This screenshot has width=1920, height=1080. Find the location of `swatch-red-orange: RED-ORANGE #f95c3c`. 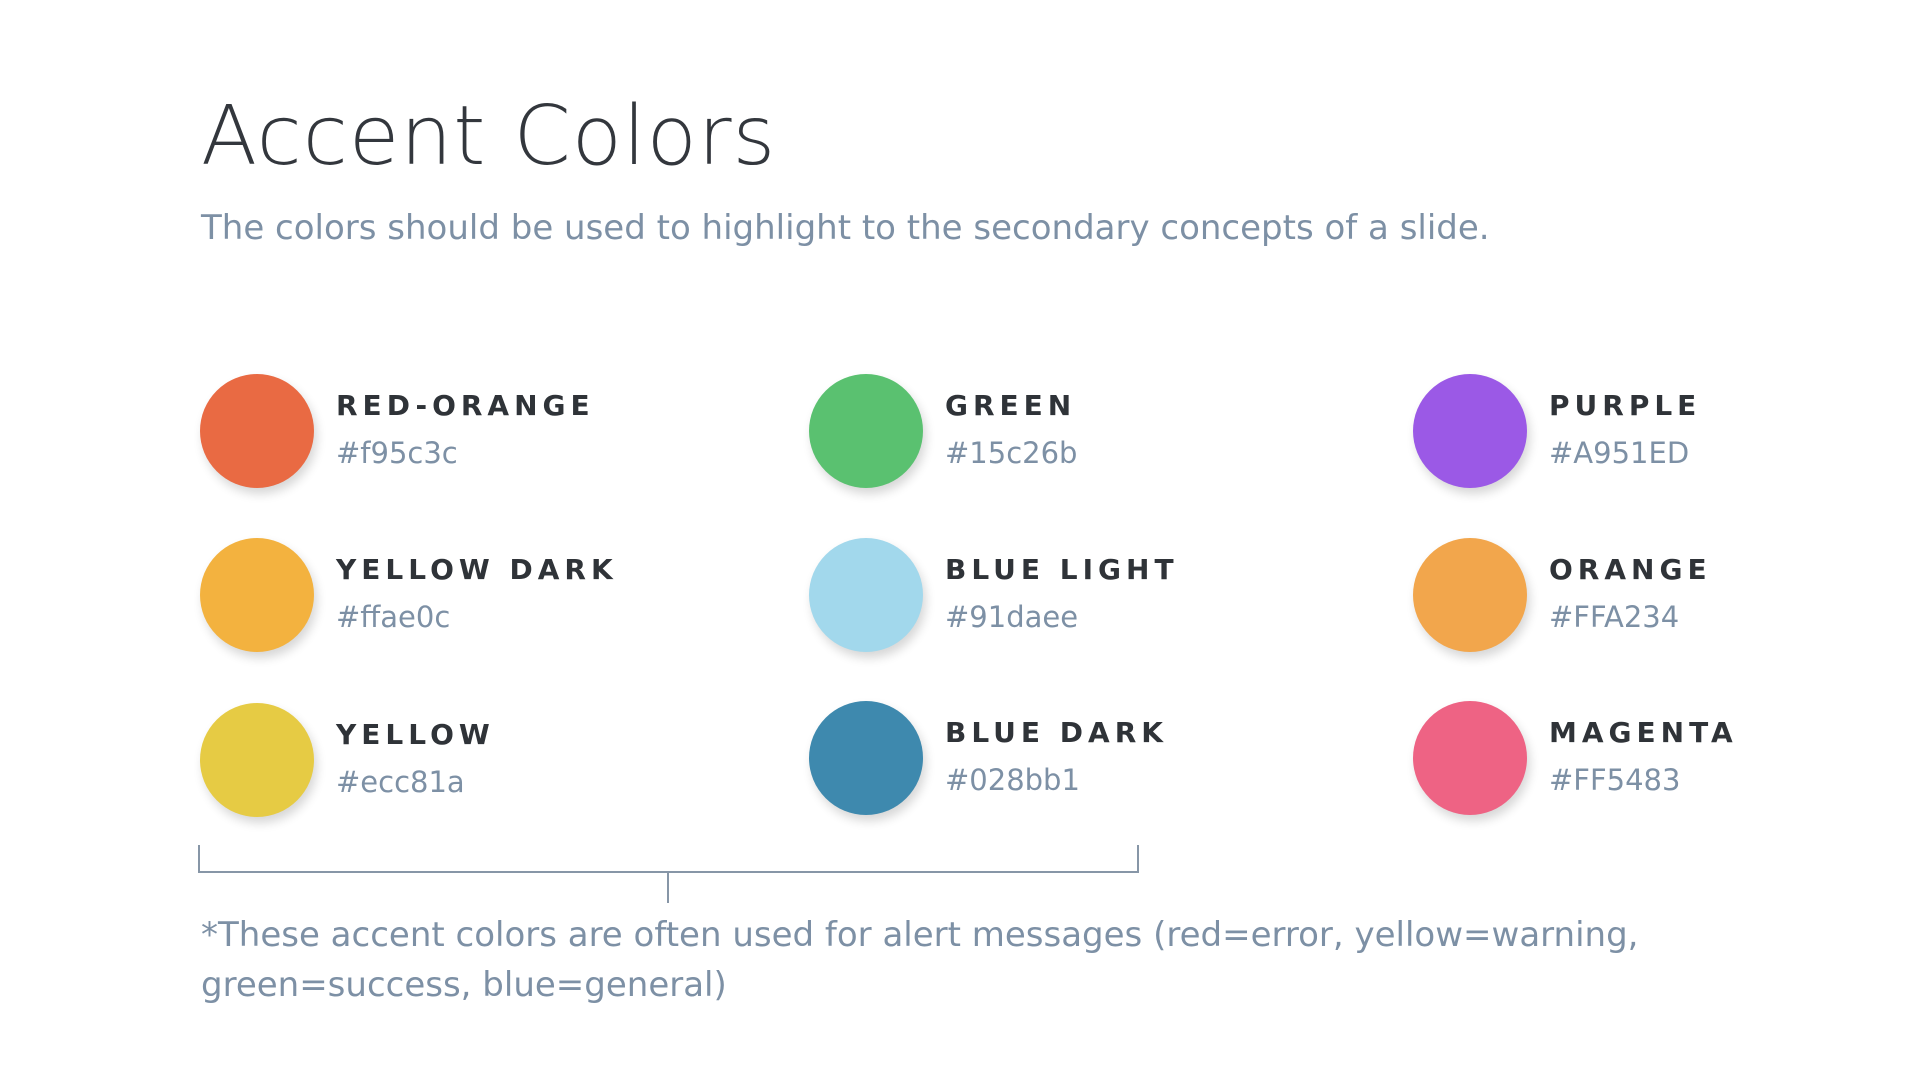

swatch-red-orange: RED-ORANGE #f95c3c is located at coordinates (510, 439).